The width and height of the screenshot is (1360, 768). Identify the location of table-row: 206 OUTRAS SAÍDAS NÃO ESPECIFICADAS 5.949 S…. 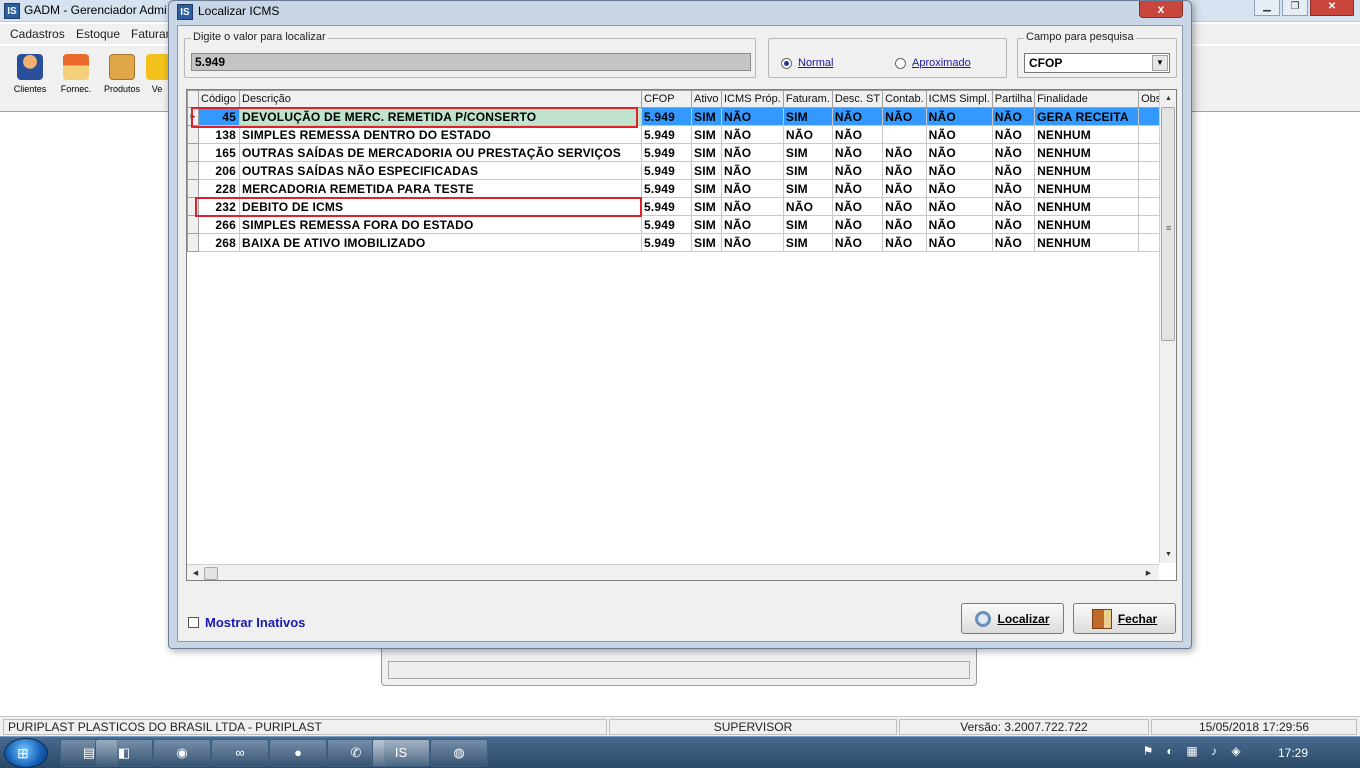
(679, 170).